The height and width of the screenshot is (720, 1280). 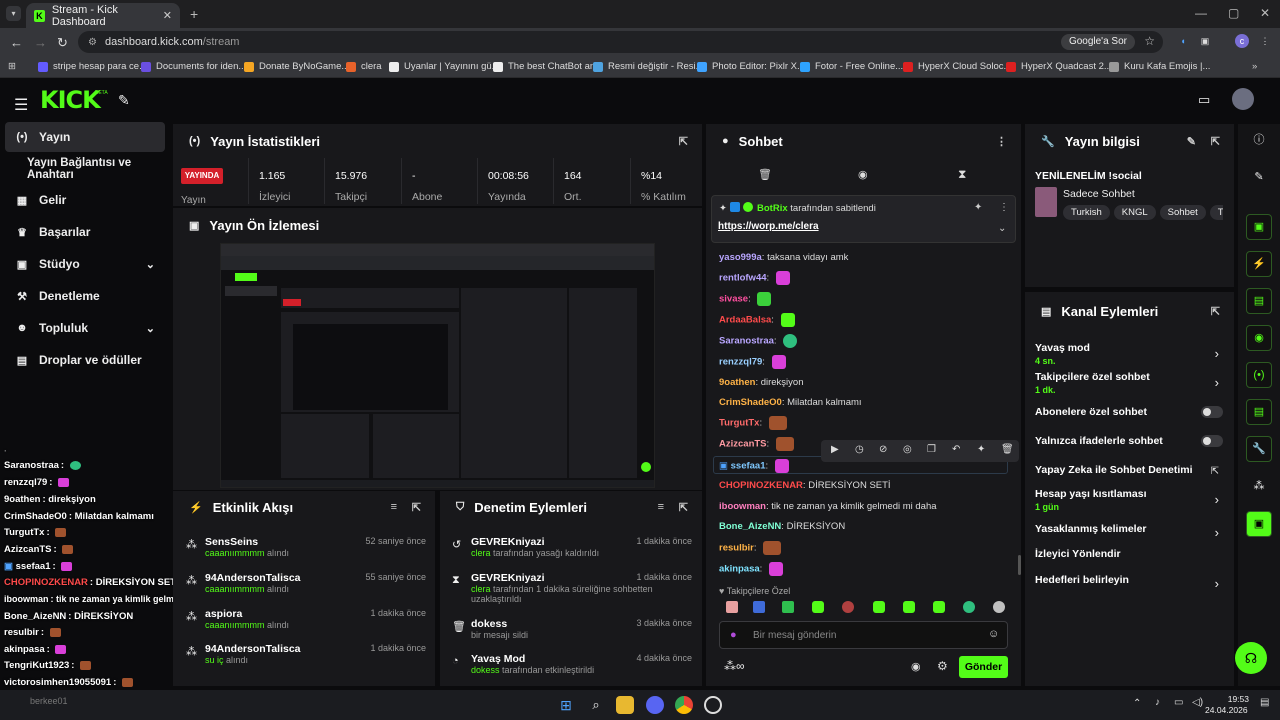 What do you see at coordinates (85, 328) in the screenshot?
I see `sidebar-item-topluluk: ☻ Topluluk ⌄` at bounding box center [85, 328].